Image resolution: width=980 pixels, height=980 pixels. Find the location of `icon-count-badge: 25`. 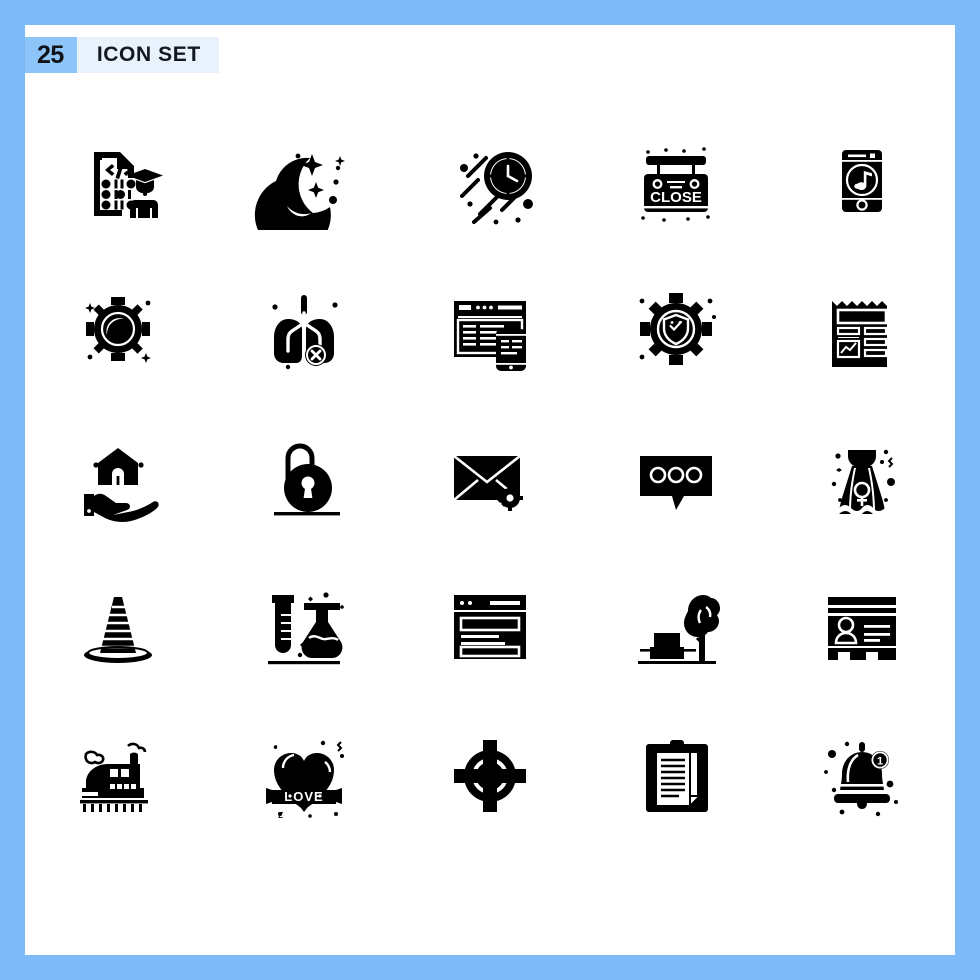

icon-count-badge: 25 is located at coordinates (51, 55).